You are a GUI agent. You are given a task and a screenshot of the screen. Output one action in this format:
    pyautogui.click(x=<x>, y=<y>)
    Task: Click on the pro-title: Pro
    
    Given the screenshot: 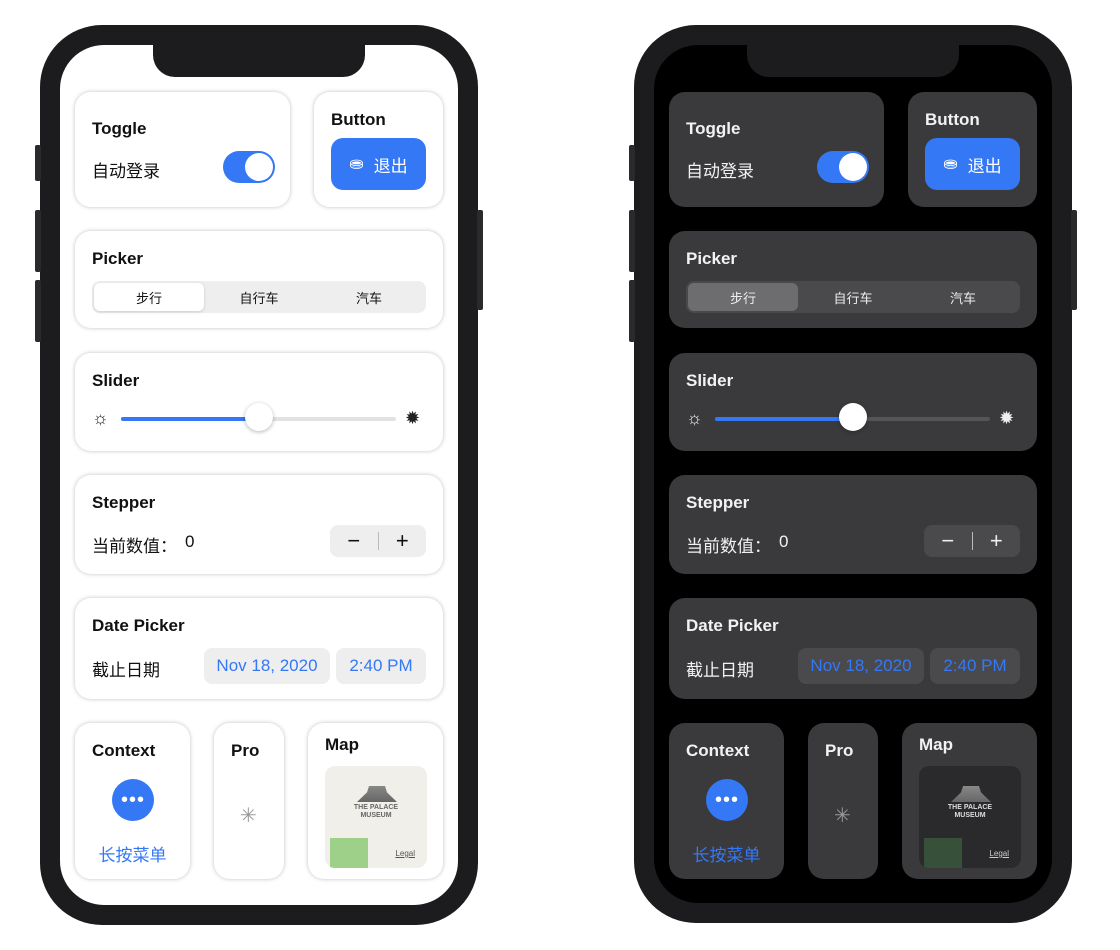 What is the action you would take?
    pyautogui.click(x=839, y=750)
    